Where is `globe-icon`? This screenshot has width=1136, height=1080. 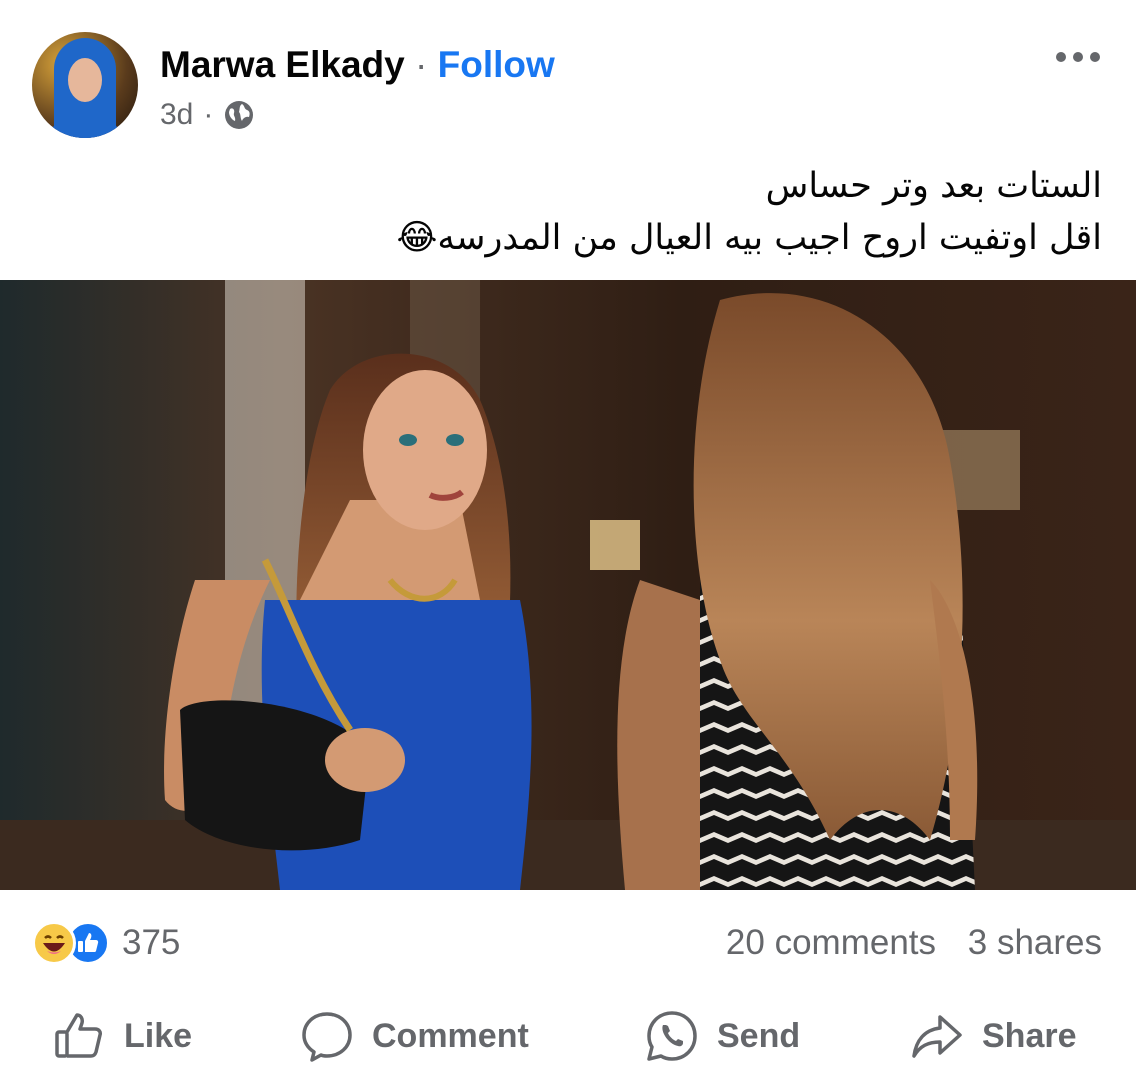
globe-icon is located at coordinates (239, 115).